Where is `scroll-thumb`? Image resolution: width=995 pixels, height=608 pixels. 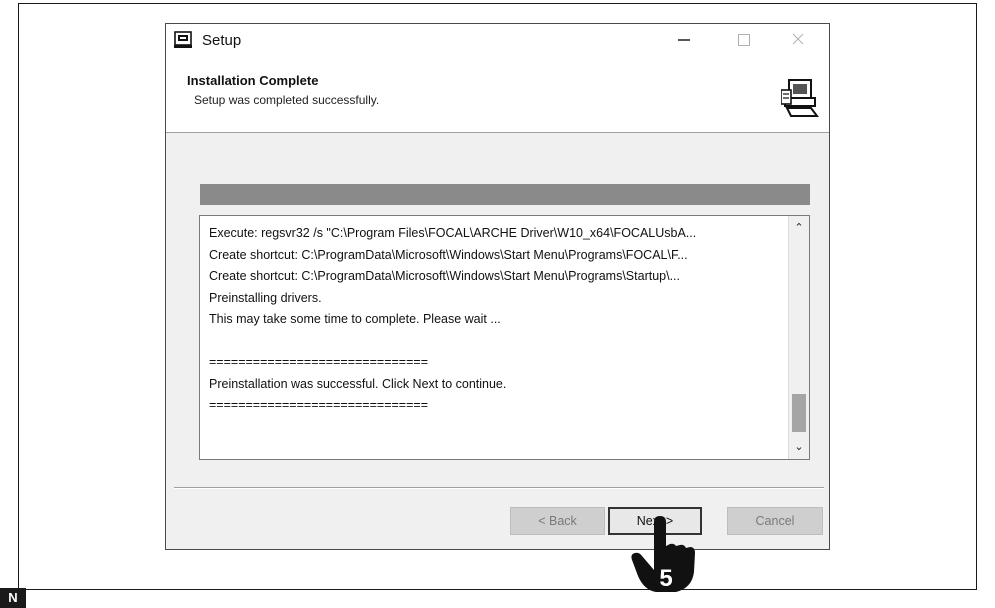 scroll-thumb is located at coordinates (799, 413).